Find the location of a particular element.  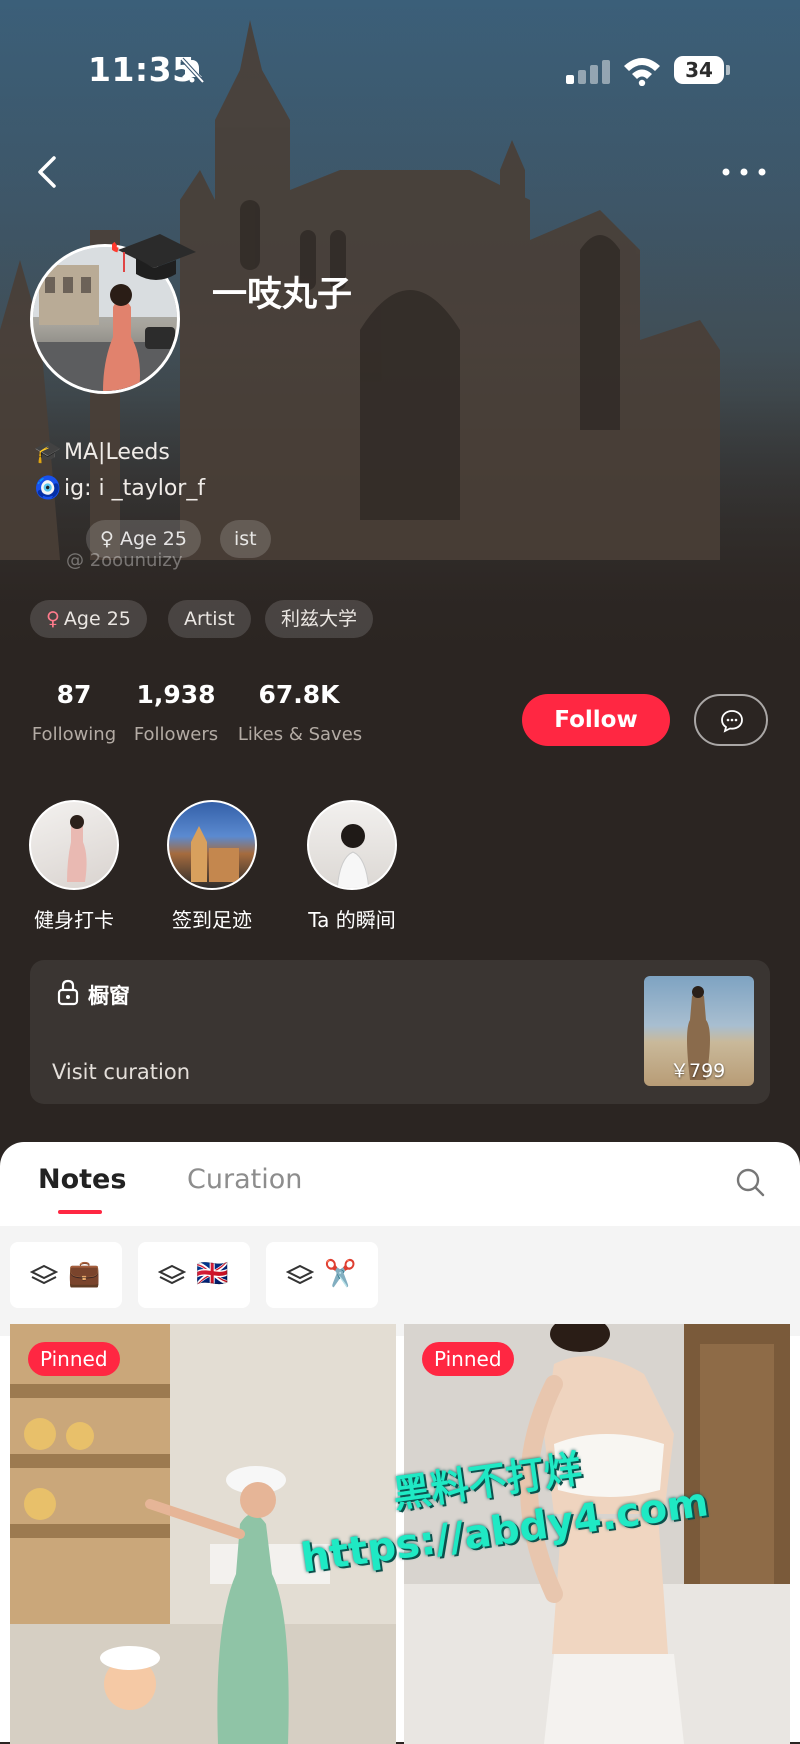

visit-curation-link: Visit curation is located at coordinates (121, 1072).